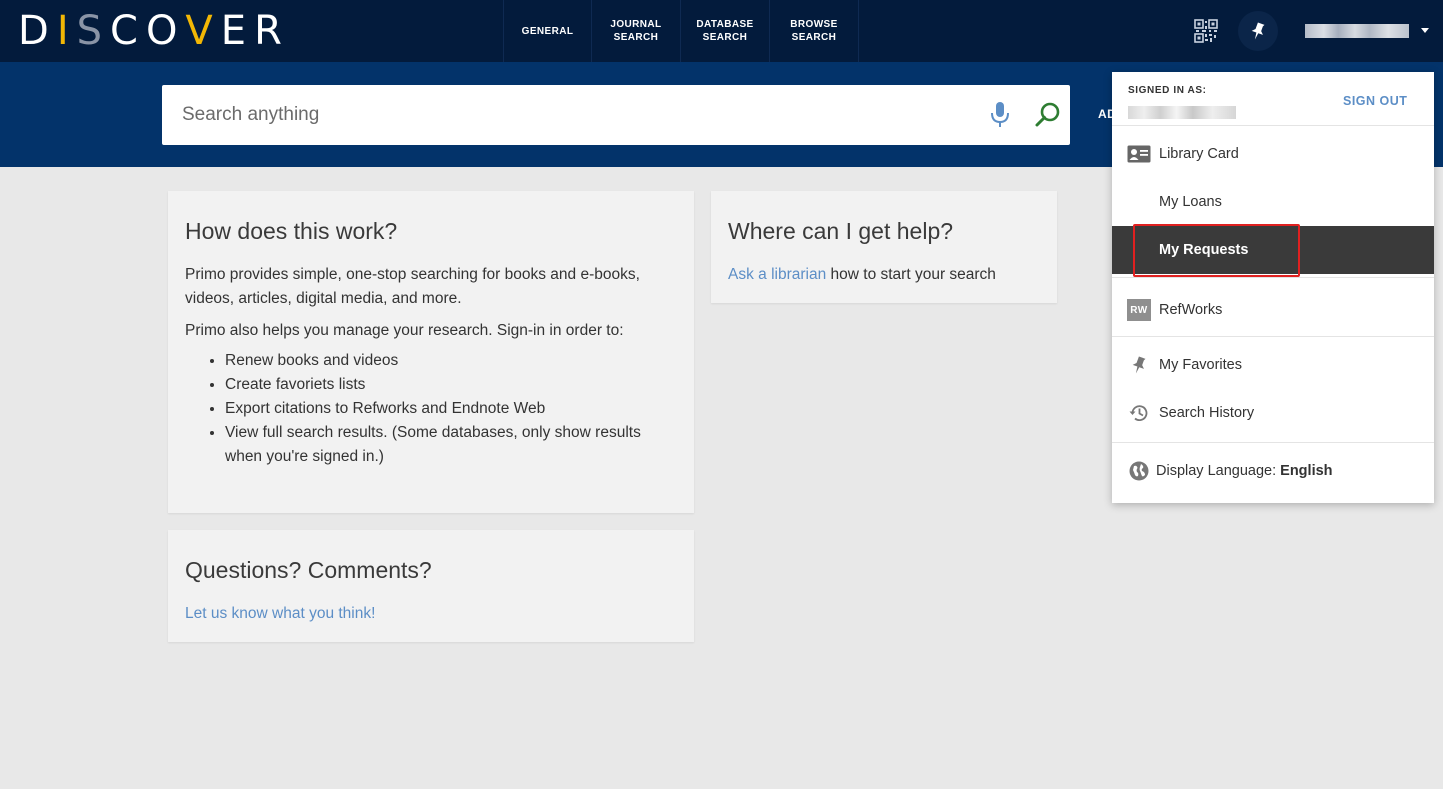 Image resolution: width=1443 pixels, height=789 pixels. I want to click on microphone-icon, so click(1000, 114).